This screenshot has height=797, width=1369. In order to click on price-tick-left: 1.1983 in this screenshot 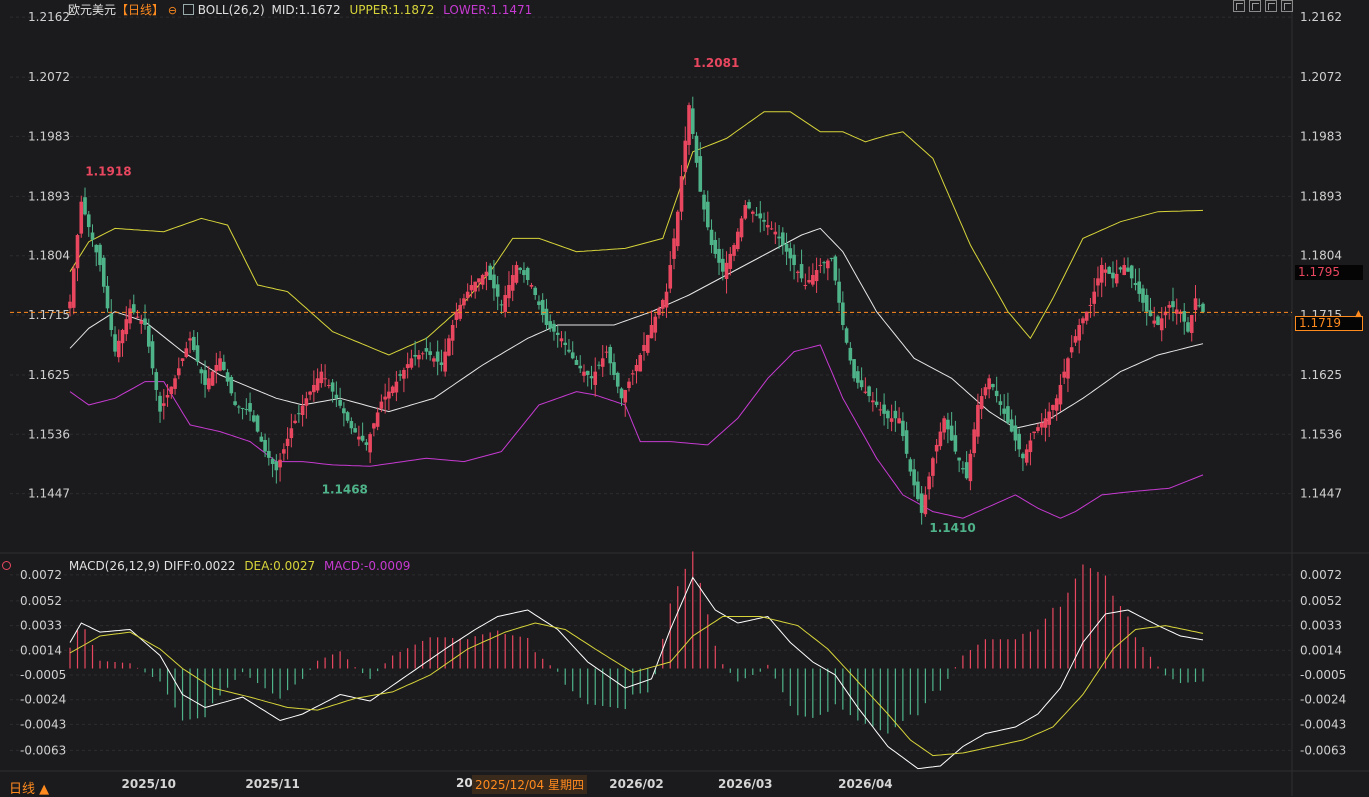, I will do `click(49, 136)`.